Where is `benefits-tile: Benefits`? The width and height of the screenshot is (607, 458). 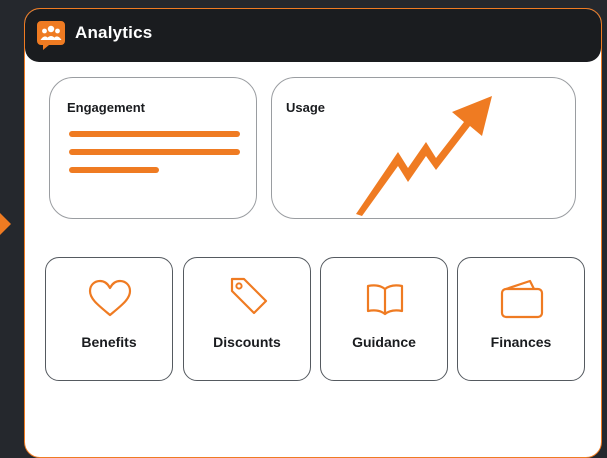
benefits-tile: Benefits is located at coordinates (109, 319).